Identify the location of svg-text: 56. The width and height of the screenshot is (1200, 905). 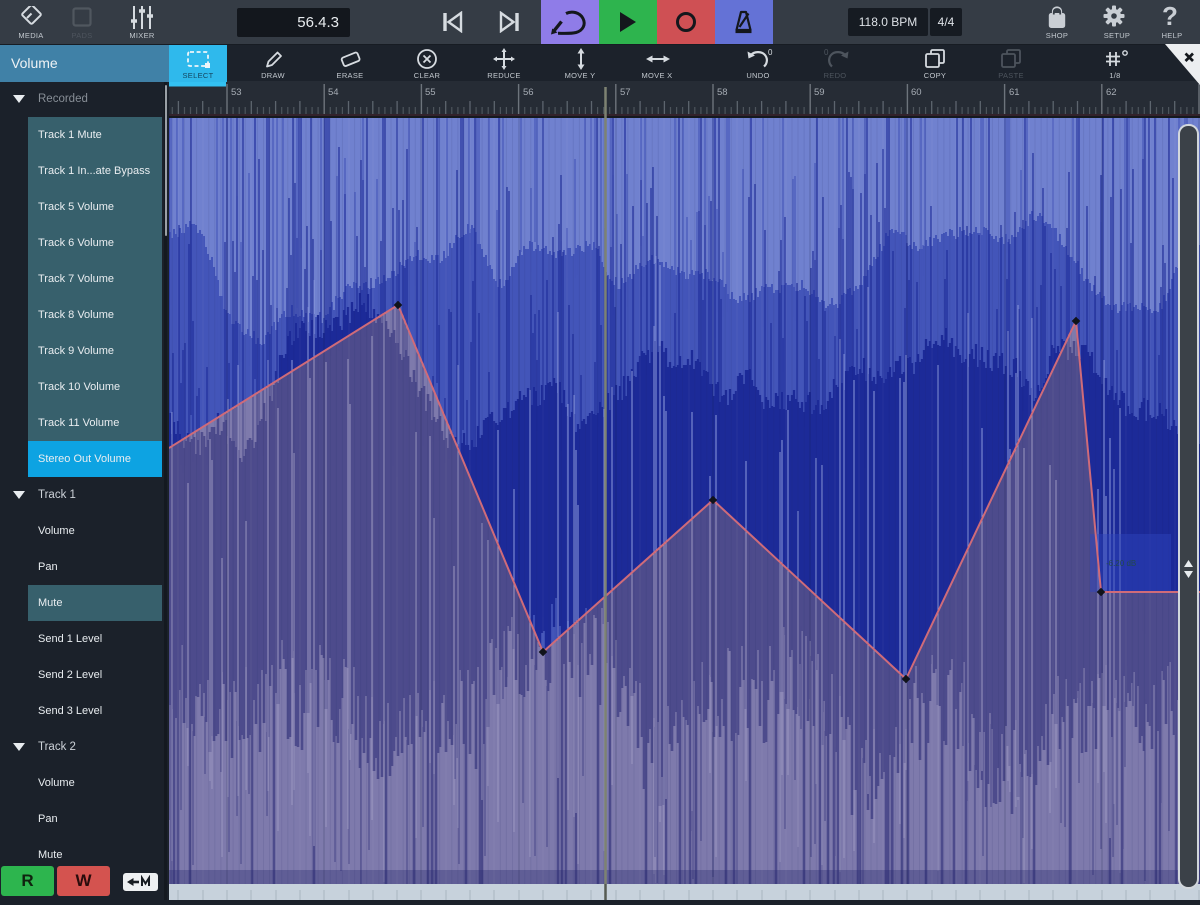
(528, 92).